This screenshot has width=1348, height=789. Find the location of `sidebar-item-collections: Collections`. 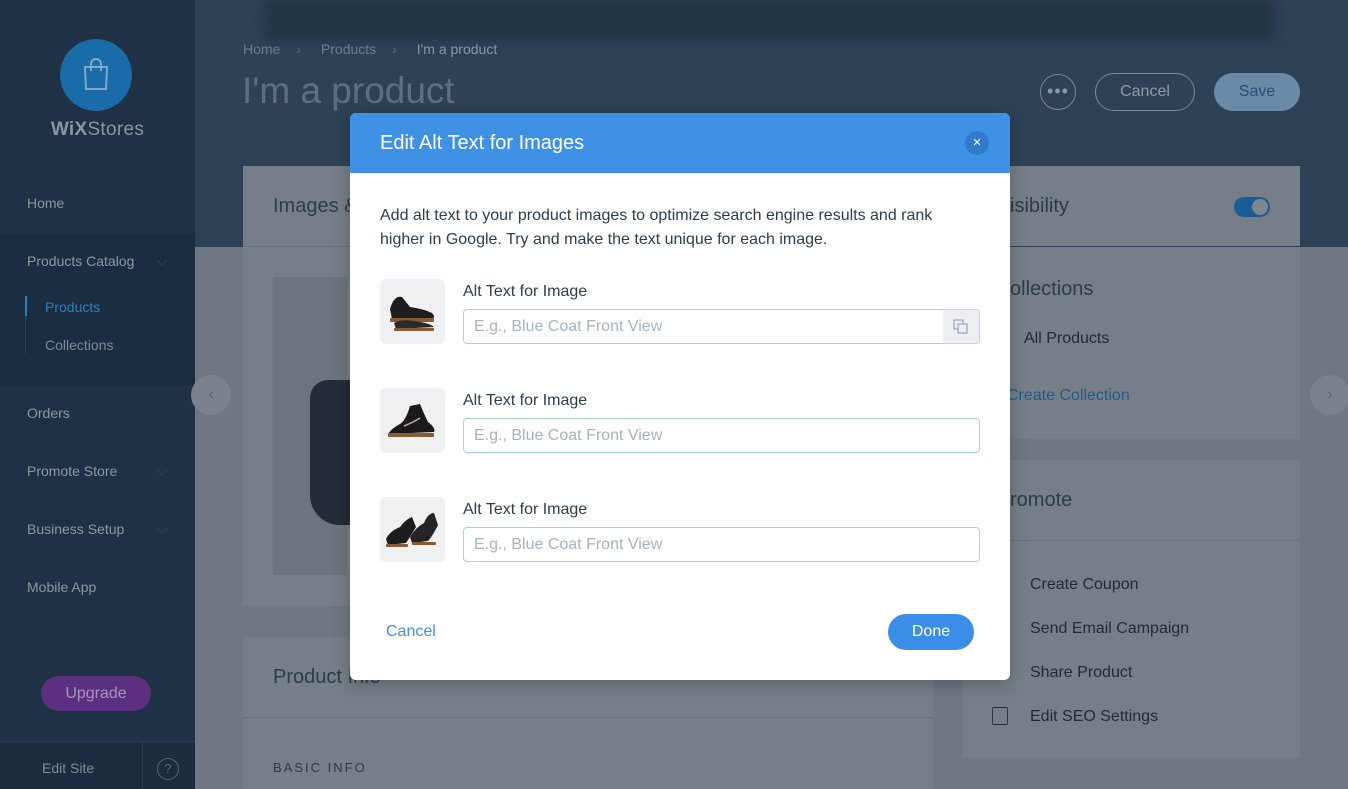

sidebar-item-collections: Collections is located at coordinates (79, 345).